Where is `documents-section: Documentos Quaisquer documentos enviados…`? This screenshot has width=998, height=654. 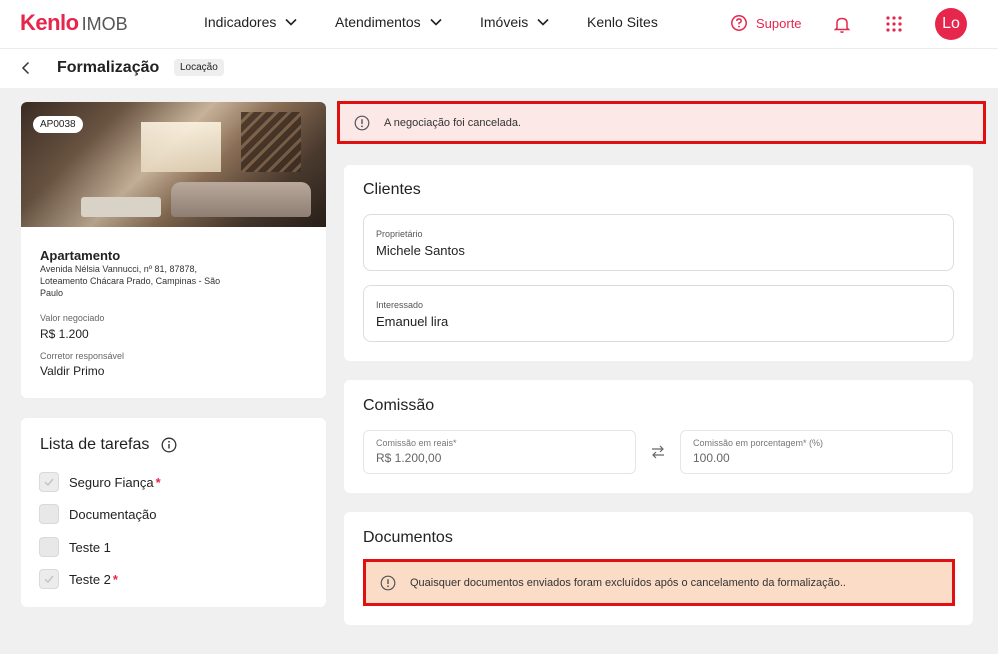
documents-section: Documentos Quaisquer documentos enviados… is located at coordinates (658, 568).